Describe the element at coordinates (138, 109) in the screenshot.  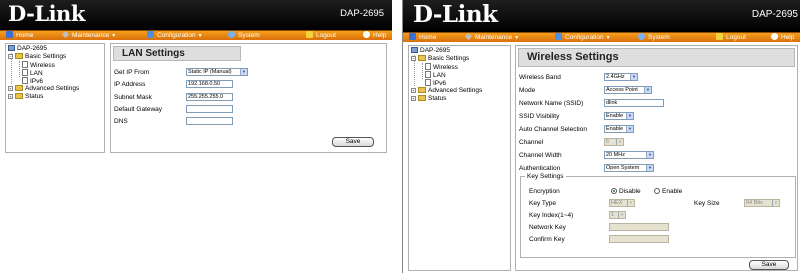
I see `default-gateway-label: Default Gateway` at that location.